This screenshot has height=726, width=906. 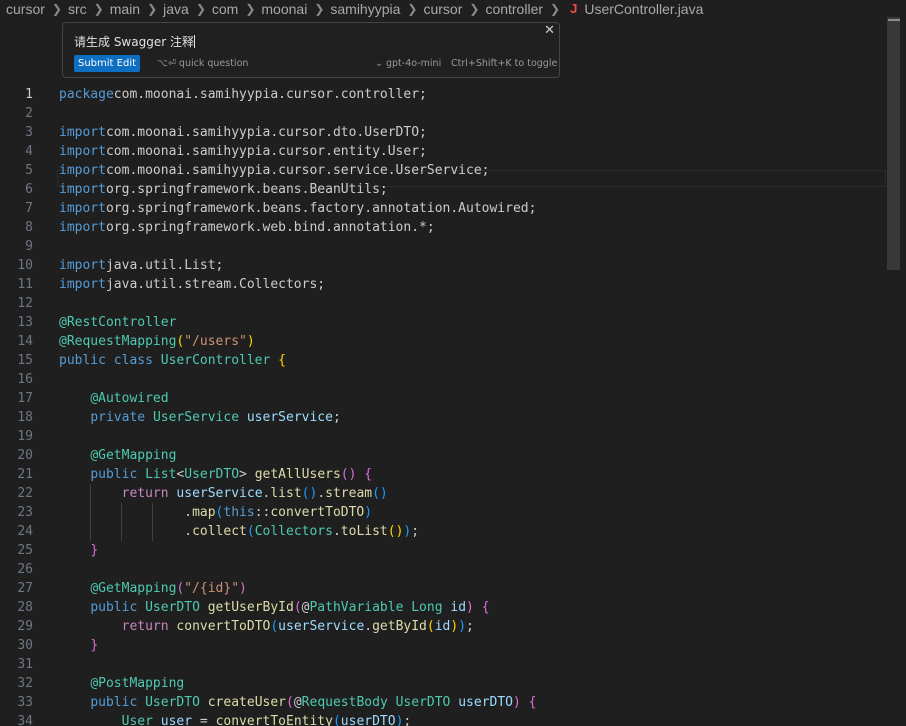 What do you see at coordinates (29, 227) in the screenshot?
I see `line-number: 8` at bounding box center [29, 227].